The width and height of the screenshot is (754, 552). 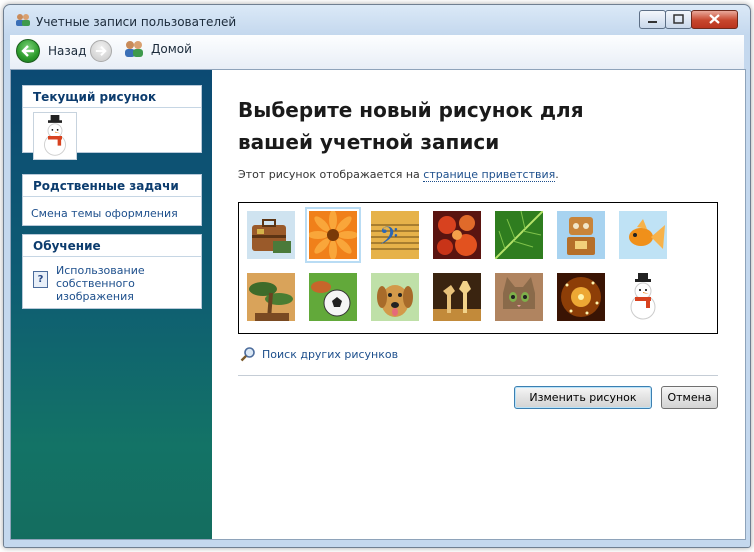 I want to click on home-button: Домой, so click(x=157, y=49).